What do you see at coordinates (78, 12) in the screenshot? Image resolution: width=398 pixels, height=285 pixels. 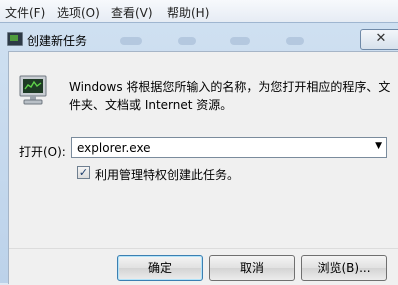 I see `menu-options: 选项(O)` at bounding box center [78, 12].